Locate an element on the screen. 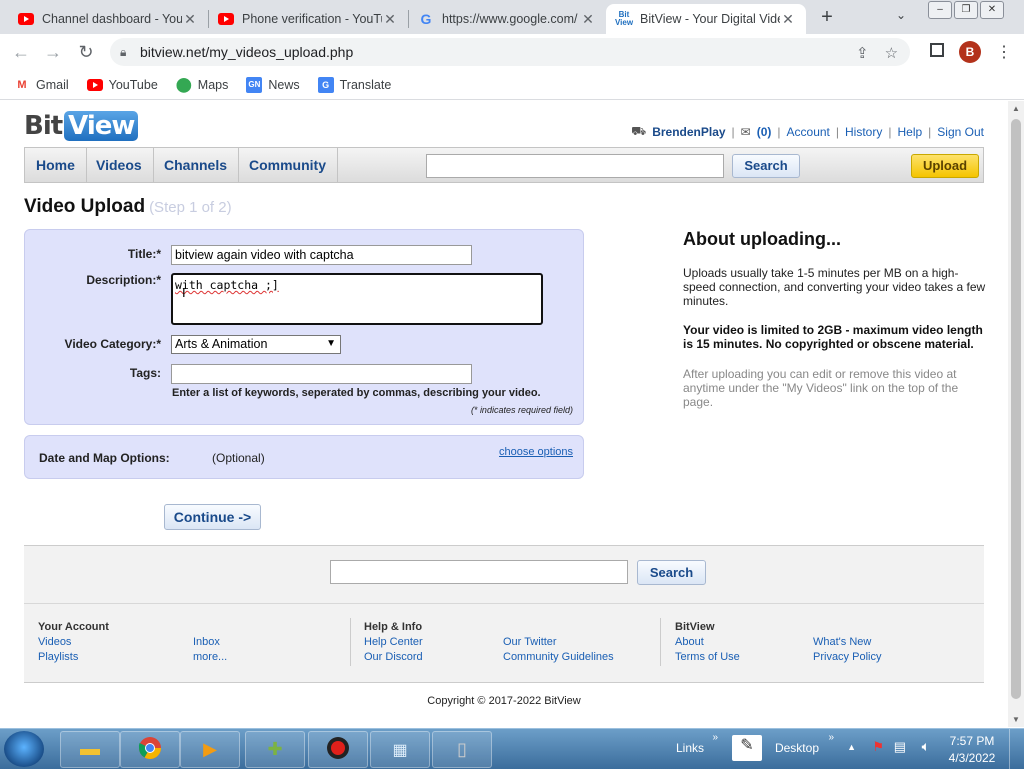  show-desktop-button is located at coordinates (1016, 749).